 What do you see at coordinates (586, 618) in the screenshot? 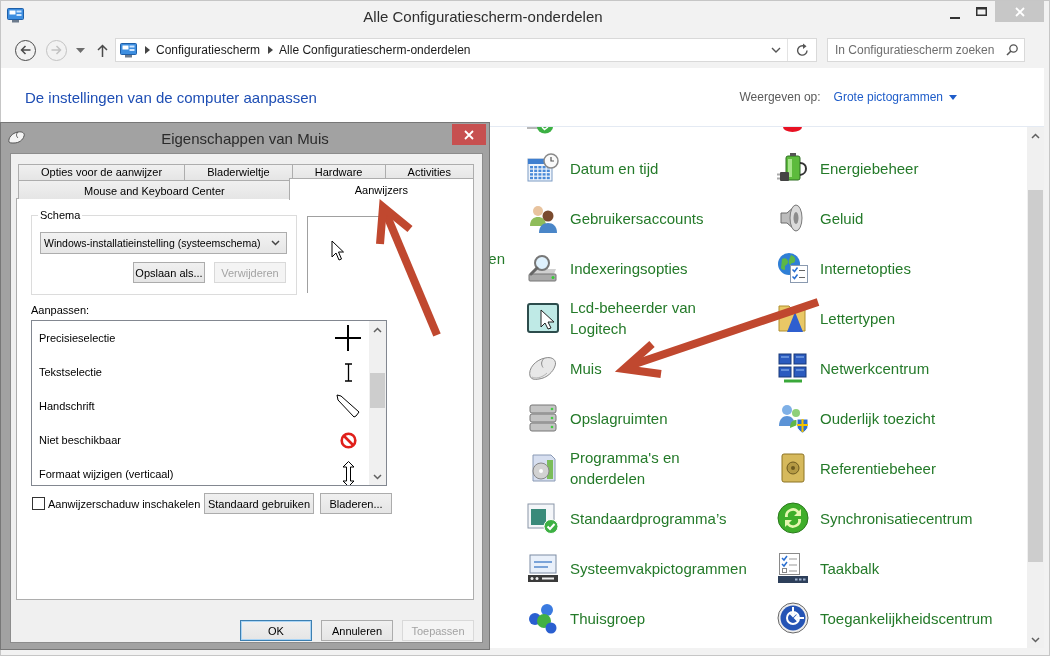
I see `control-panel-link: Thuisgroep` at bounding box center [586, 618].